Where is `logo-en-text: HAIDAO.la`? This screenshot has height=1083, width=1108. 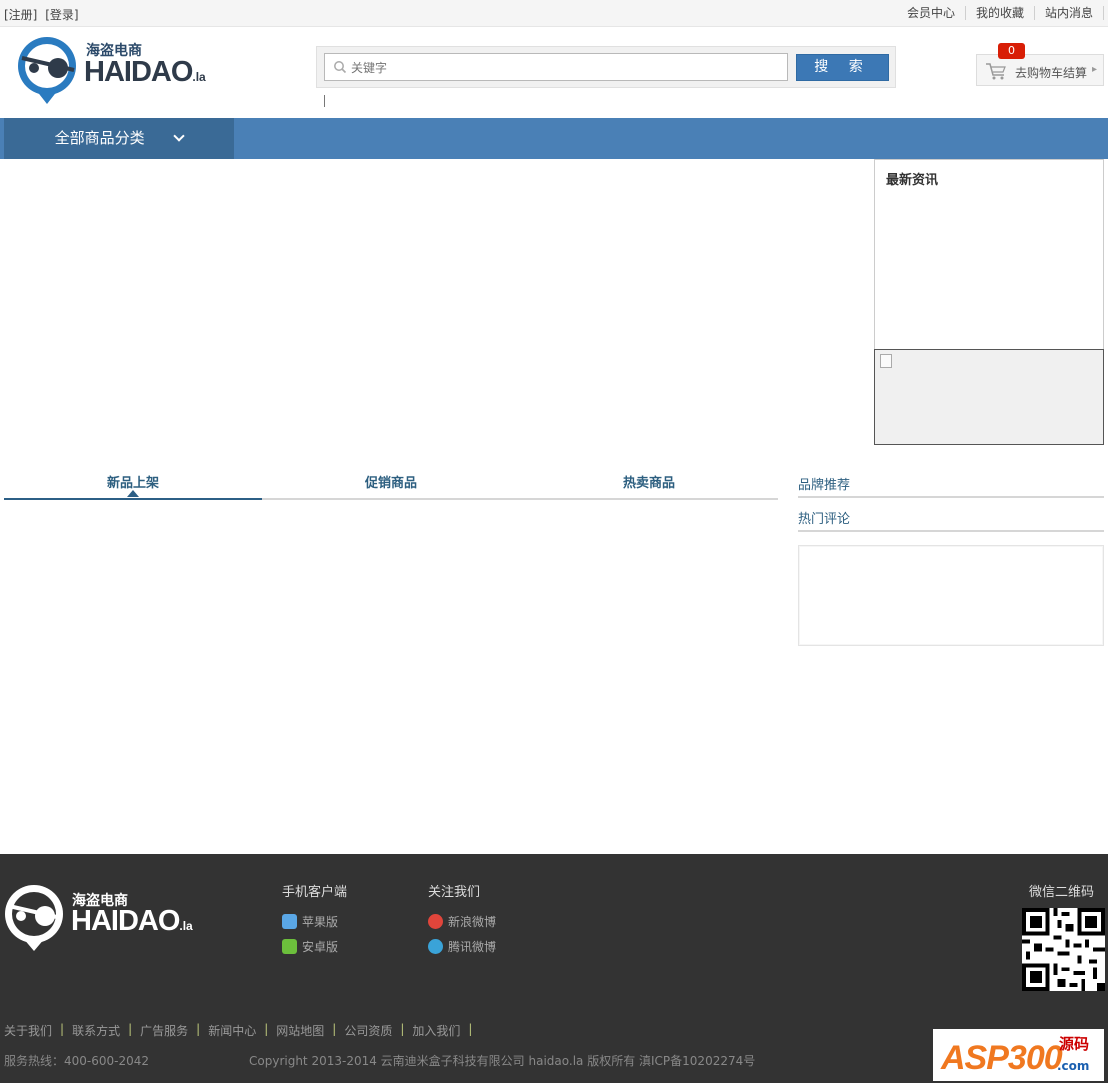
logo-en-text: HAIDAO.la is located at coordinates (145, 72).